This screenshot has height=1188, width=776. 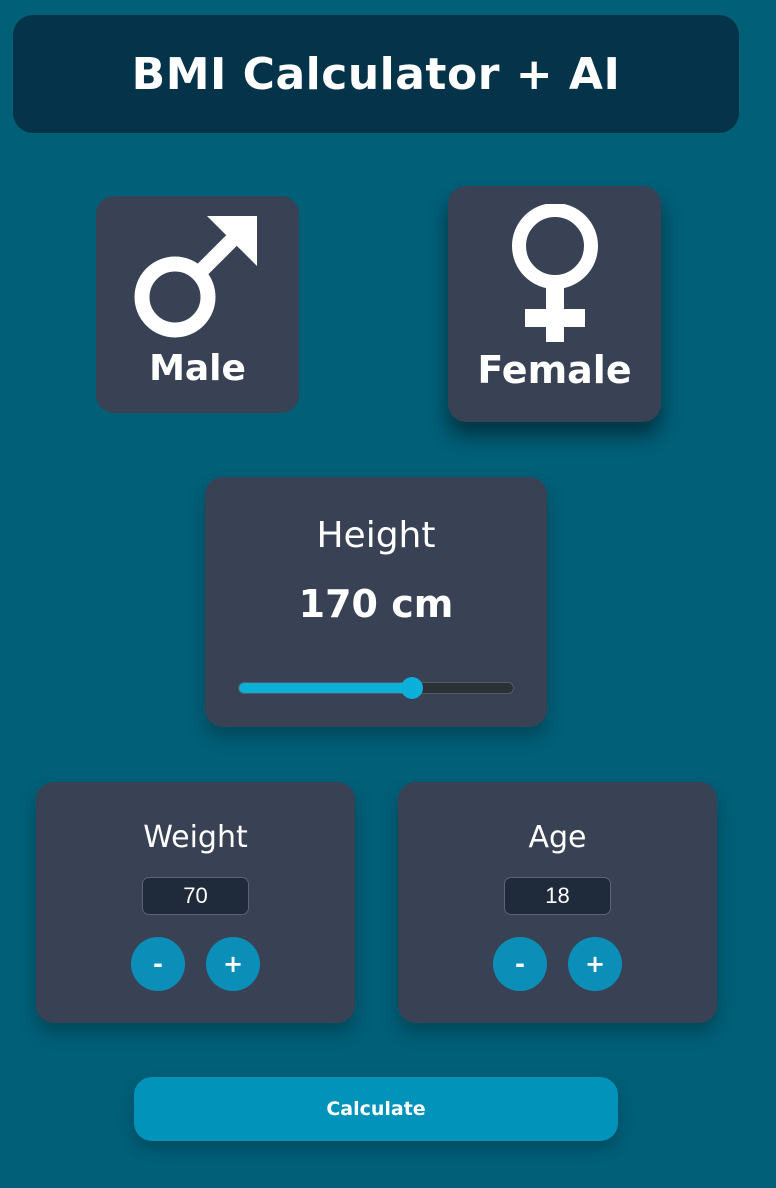 I want to click on weight-input, so click(x=195, y=896).